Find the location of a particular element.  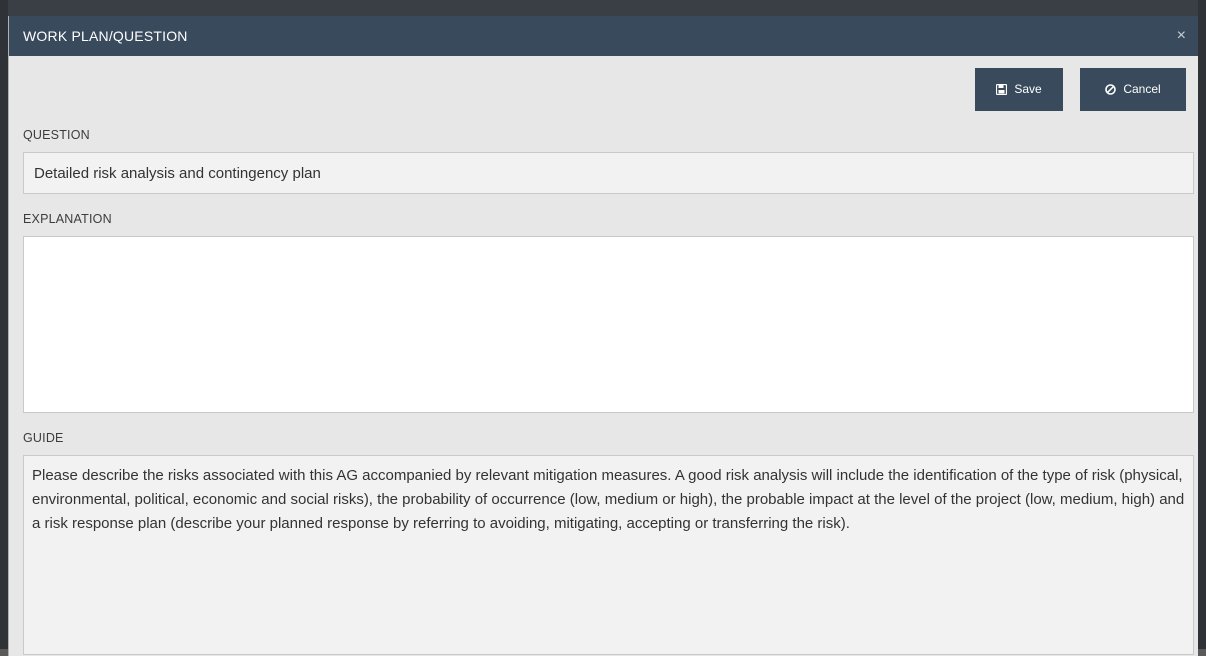

modal-title: WORK PLAN/QUESTION is located at coordinates (105, 36).